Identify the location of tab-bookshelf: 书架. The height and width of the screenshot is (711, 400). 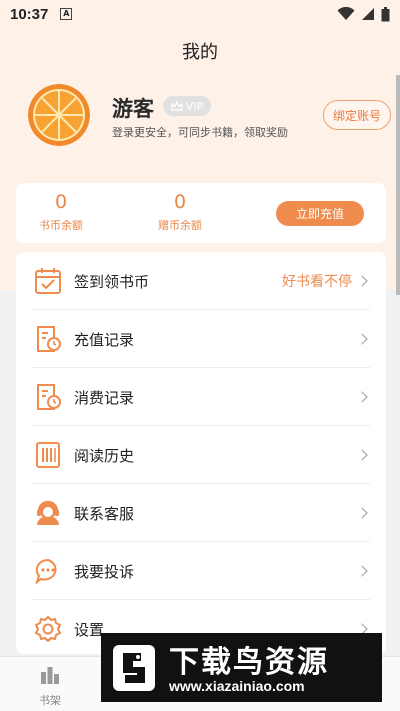
(50, 684).